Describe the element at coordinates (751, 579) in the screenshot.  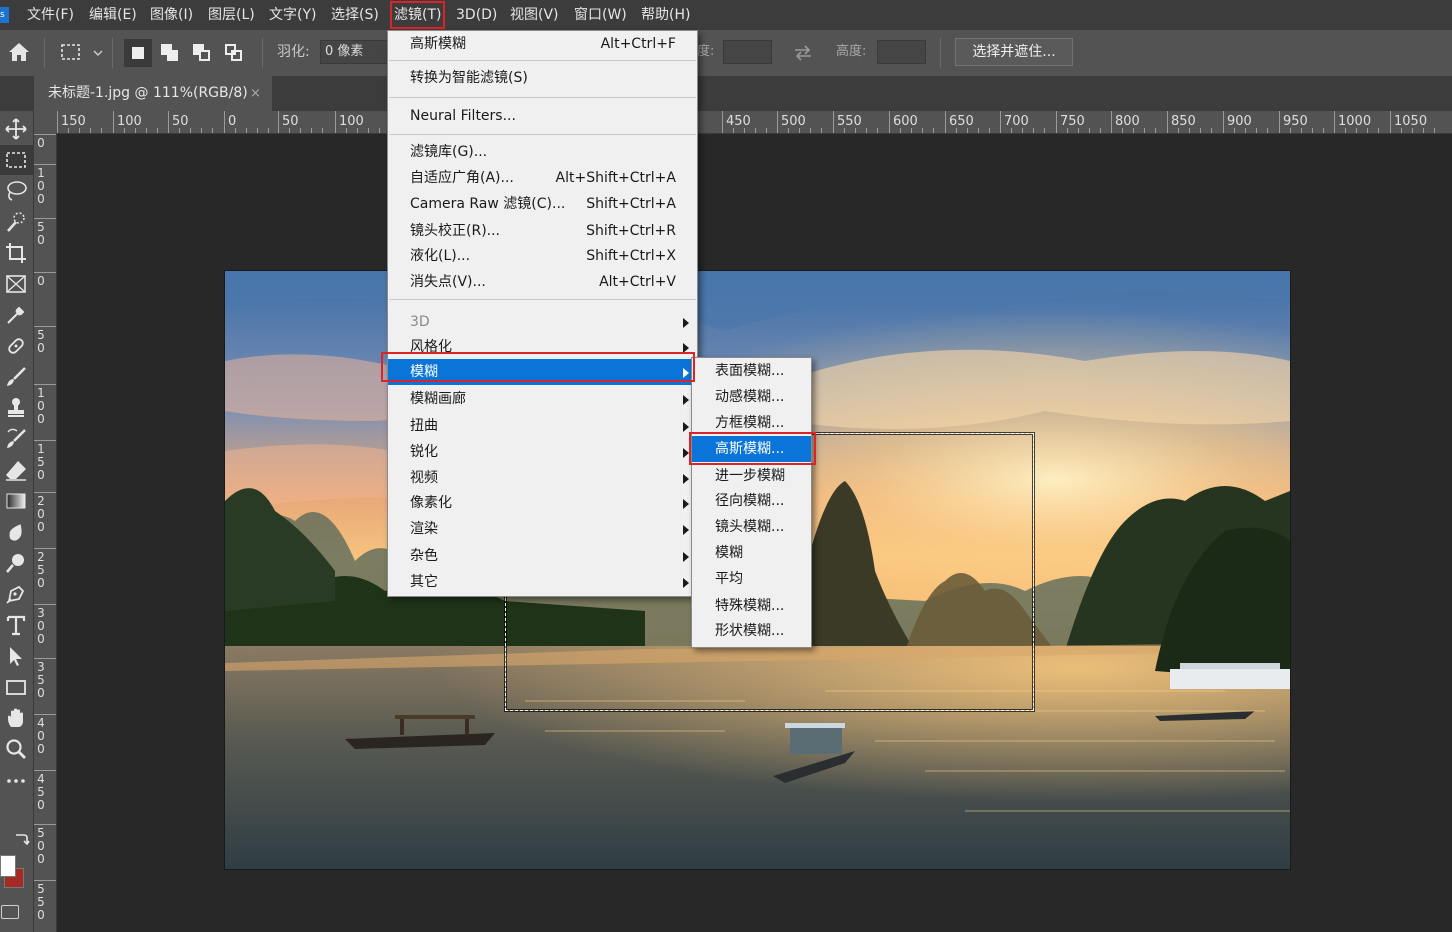
I see `menu-item-average: 平均` at that location.